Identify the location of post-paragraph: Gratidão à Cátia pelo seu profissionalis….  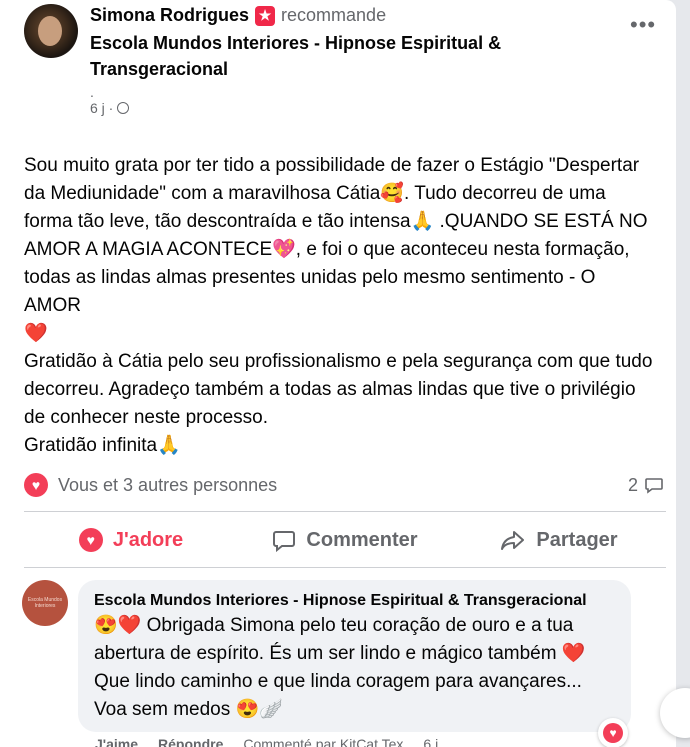
(338, 389).